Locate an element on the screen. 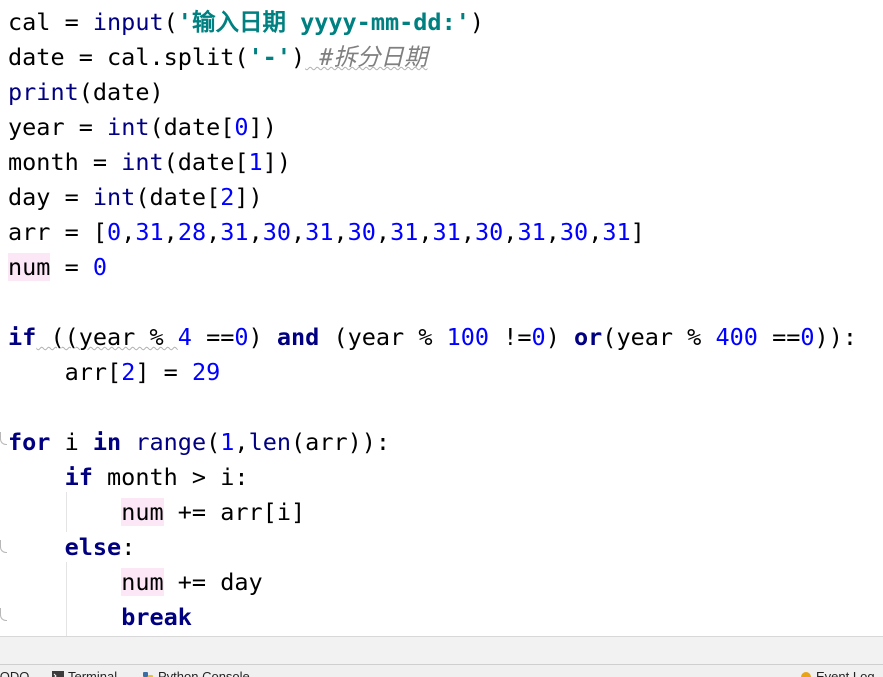 This screenshot has width=883, height=677. code-text: year = is located at coordinates (57, 127).